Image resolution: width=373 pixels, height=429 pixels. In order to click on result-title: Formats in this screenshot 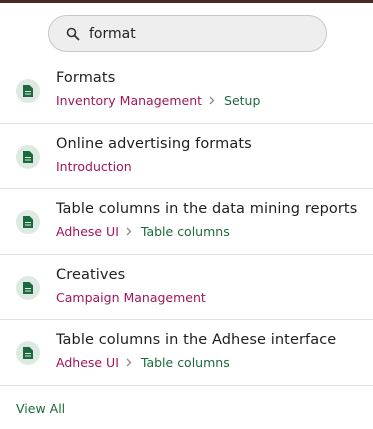, I will do `click(85, 78)`.